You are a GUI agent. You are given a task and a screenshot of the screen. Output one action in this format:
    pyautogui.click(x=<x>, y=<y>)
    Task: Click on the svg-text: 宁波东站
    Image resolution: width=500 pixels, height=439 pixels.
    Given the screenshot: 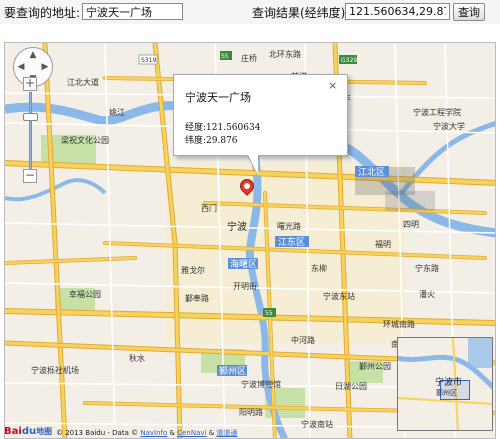 What is the action you would take?
    pyautogui.click(x=339, y=296)
    